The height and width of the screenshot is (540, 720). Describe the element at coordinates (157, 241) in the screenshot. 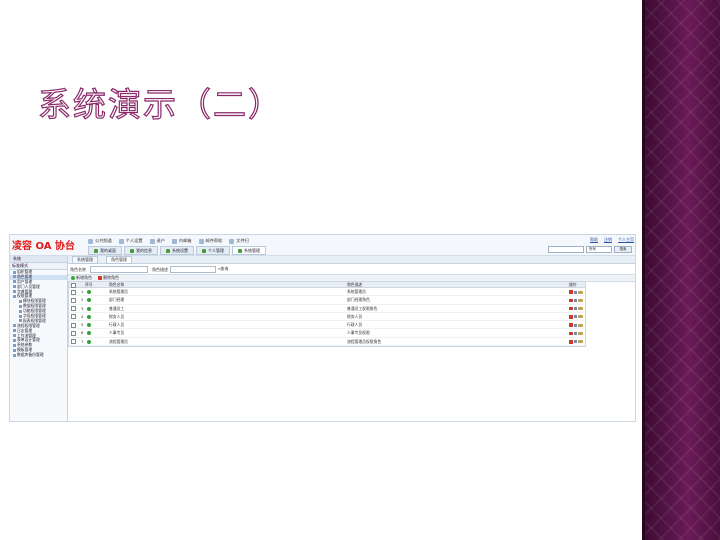

I see `toolbar-item: 退户` at that location.